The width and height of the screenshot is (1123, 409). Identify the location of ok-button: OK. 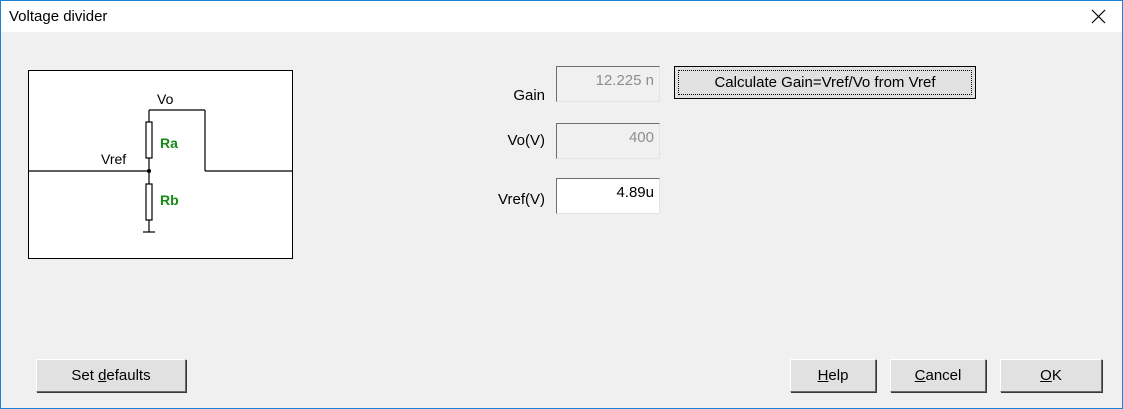
(1051, 375).